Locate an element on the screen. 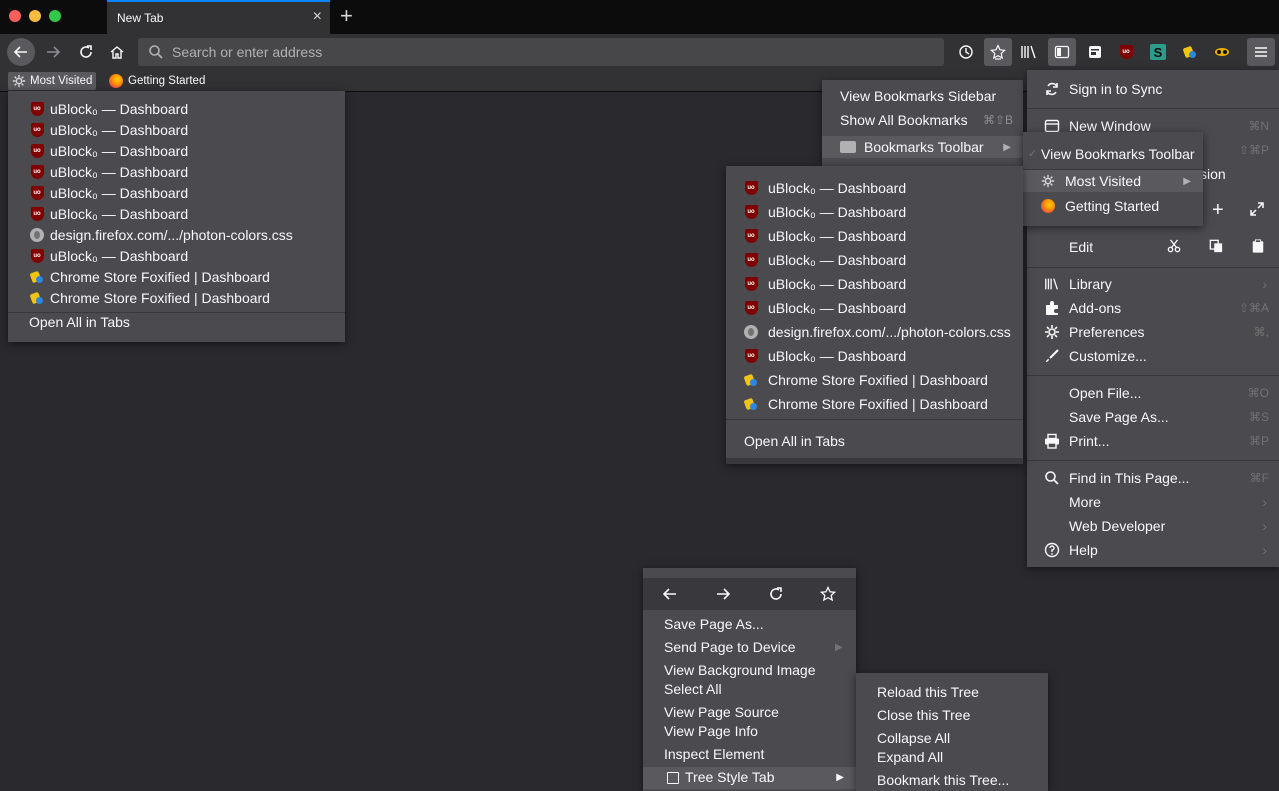  print: Print... ⌘P is located at coordinates (1153, 441).